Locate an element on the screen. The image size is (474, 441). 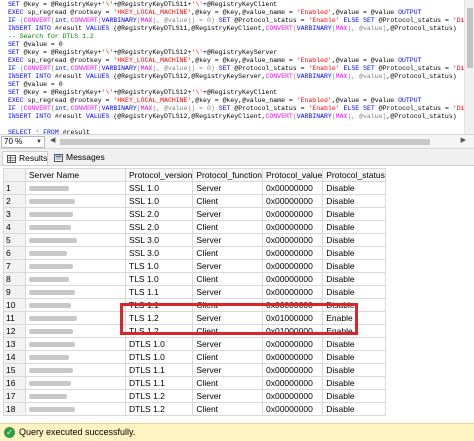
table-row: 18 DTLS 1.2 Client 0x00000000 Disable is located at coordinates (194, 409).